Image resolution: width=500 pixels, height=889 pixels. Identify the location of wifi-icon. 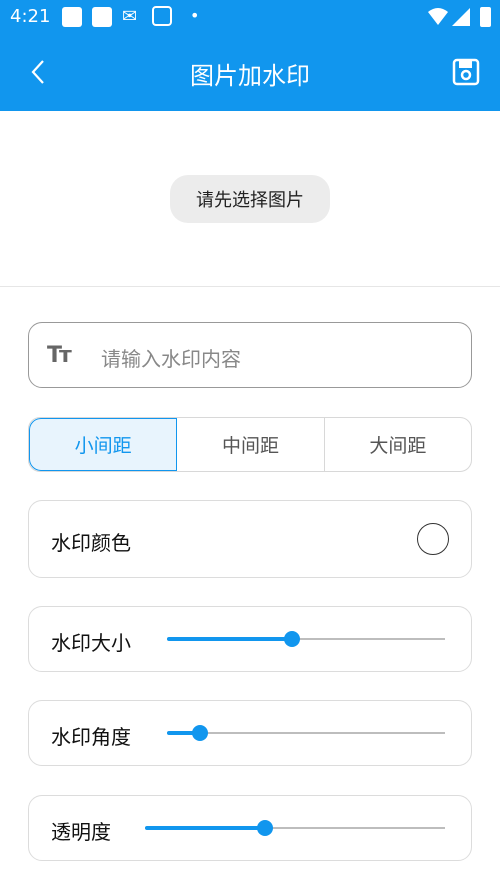
(438, 16).